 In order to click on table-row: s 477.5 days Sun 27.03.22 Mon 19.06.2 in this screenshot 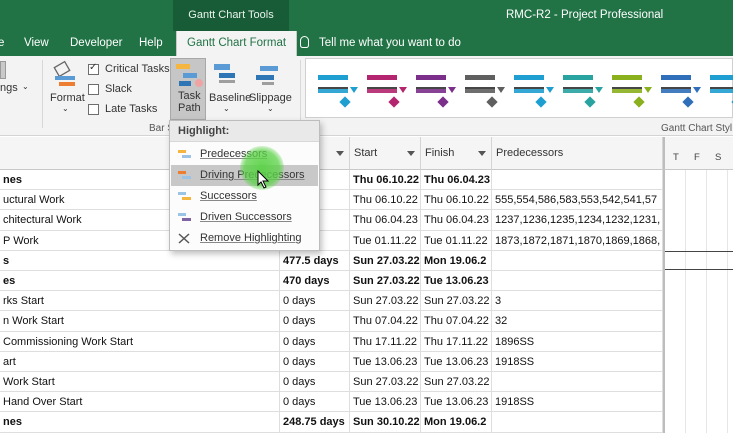, I will do `click(331, 260)`.